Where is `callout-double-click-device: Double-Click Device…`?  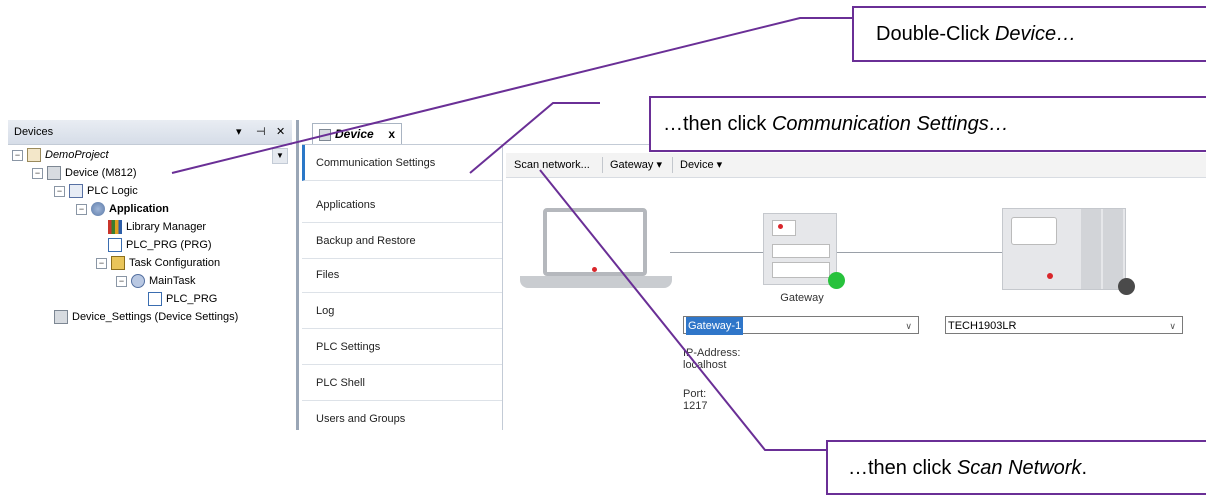 callout-double-click-device: Double-Click Device… is located at coordinates (1029, 34).